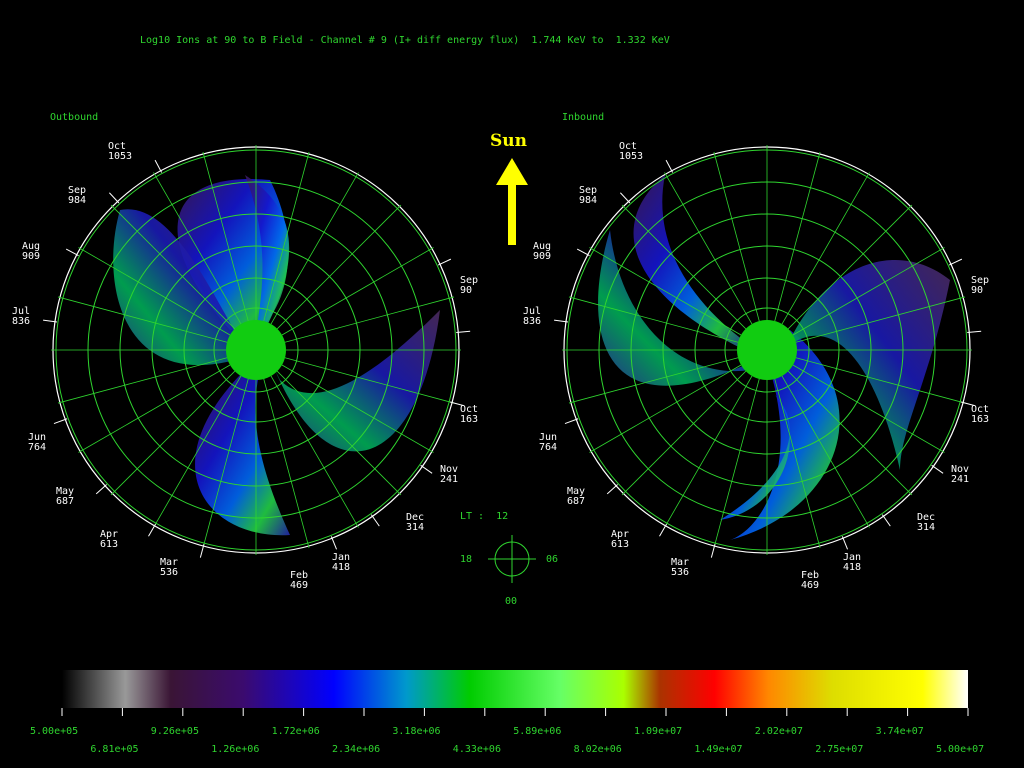 This screenshot has height=768, width=1024. I want to click on colorbar, so click(515, 693).